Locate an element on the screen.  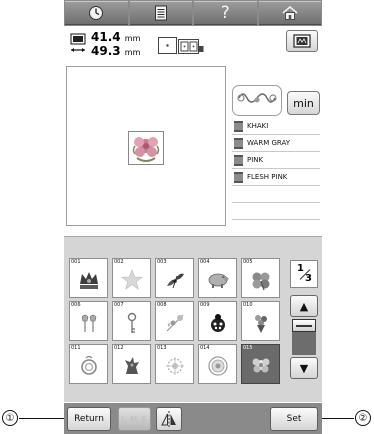
scroll-up-button: ▲ is located at coordinates (304, 306).